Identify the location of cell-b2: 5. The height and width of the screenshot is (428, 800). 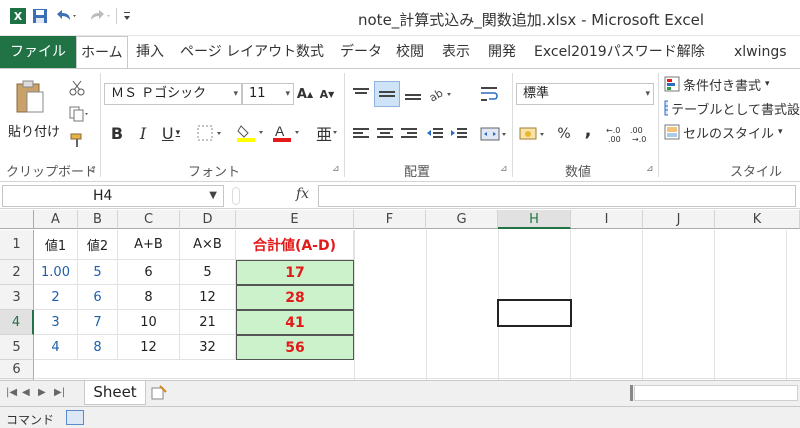
(98, 272).